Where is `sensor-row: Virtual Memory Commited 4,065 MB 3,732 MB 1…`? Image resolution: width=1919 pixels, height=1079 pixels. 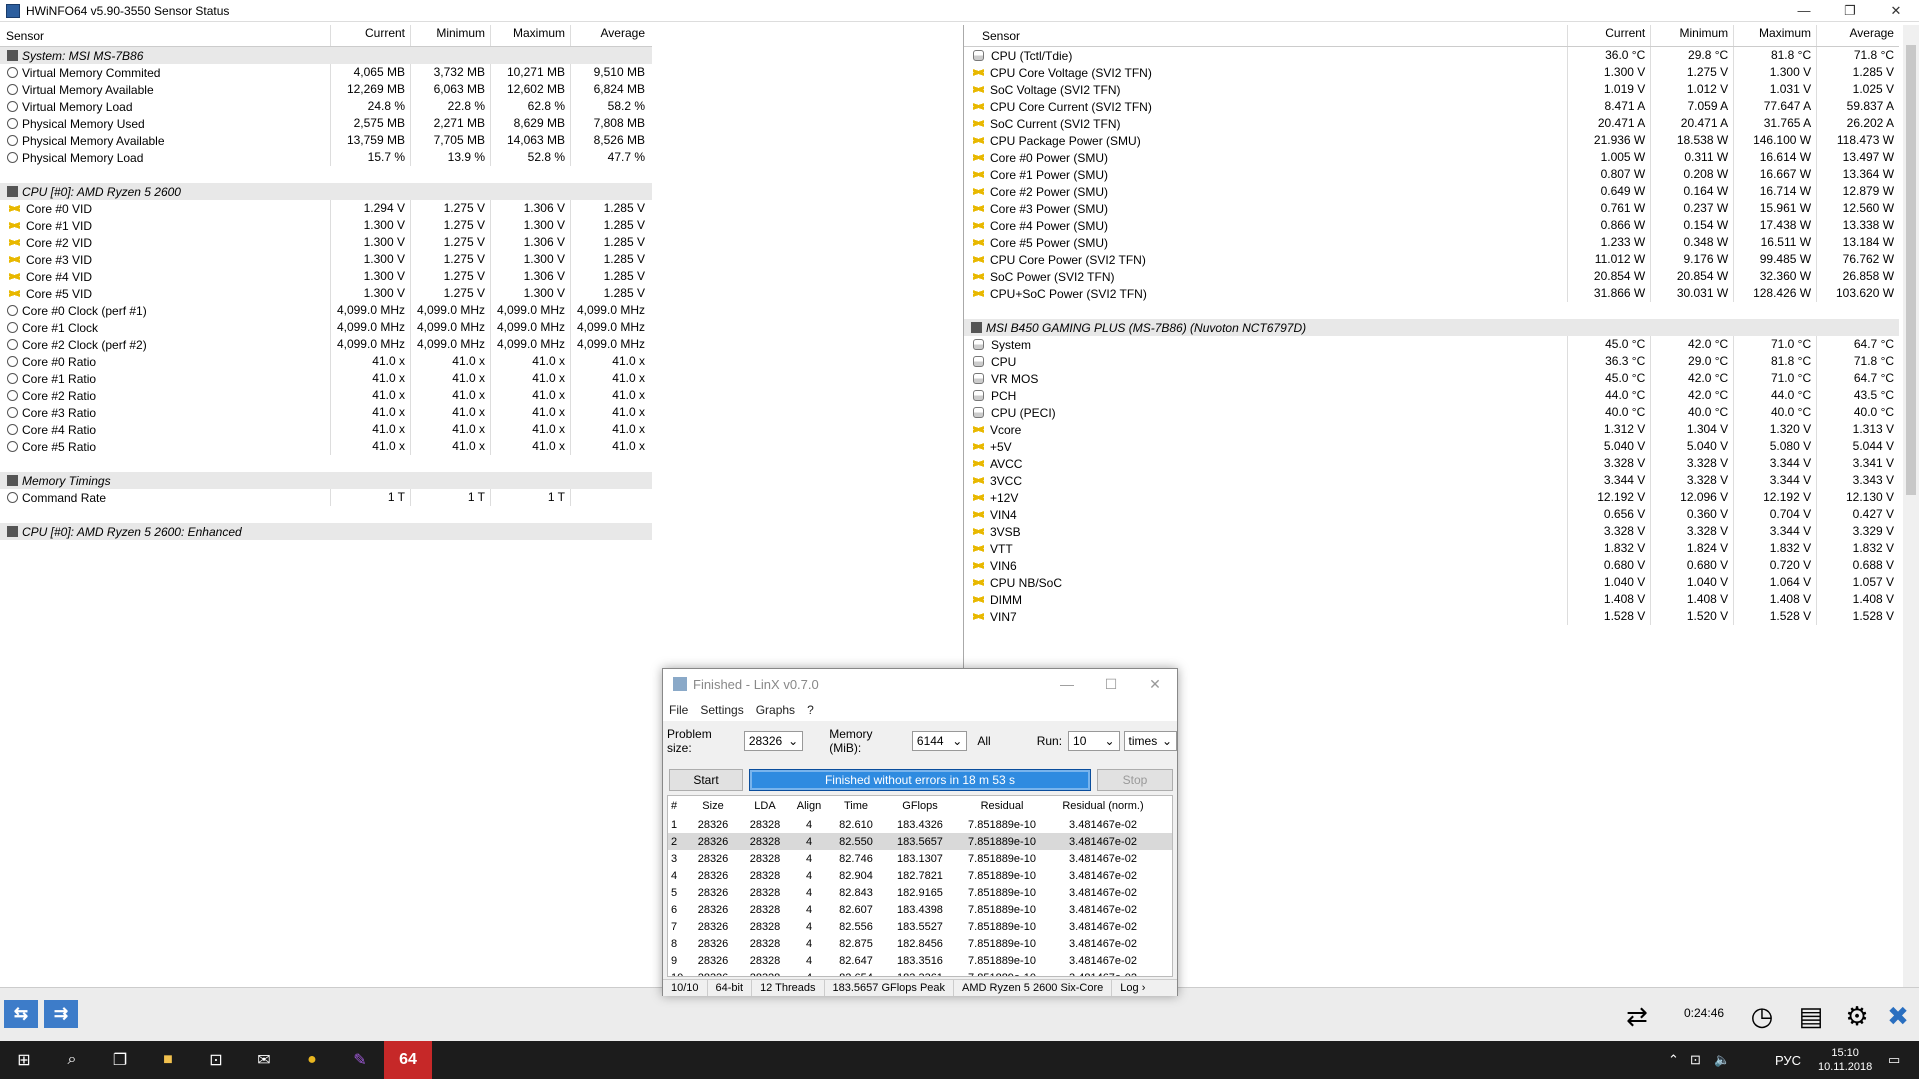 sensor-row: Virtual Memory Commited 4,065 MB 3,732 MB 1… is located at coordinates (326, 72).